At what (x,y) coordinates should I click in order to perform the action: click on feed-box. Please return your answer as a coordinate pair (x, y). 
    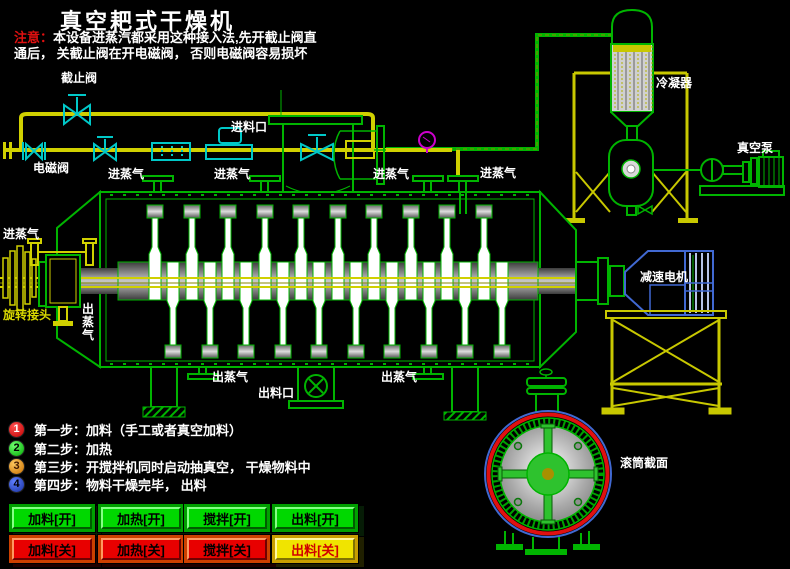
    Looking at the image, I should click on (327, 143).